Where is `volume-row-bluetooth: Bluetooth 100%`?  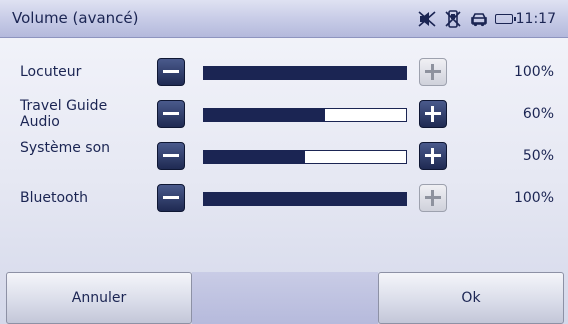
volume-row-bluetooth: Bluetooth 100% is located at coordinates (284, 198).